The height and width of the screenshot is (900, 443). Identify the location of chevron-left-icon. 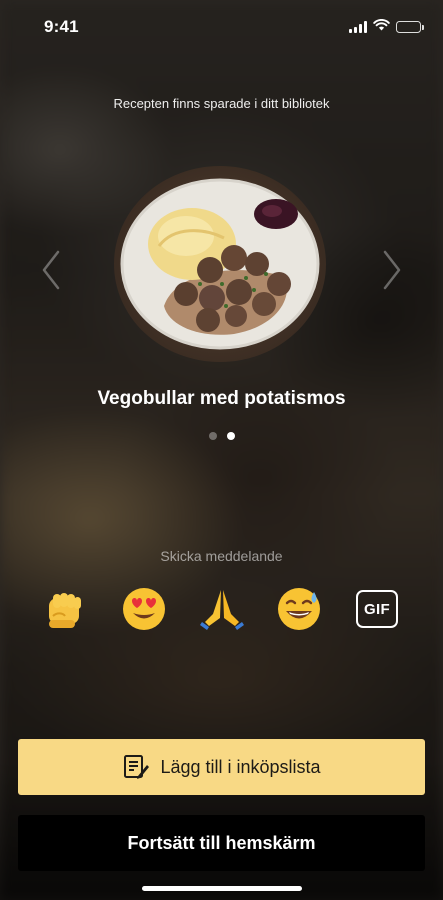
(51, 270).